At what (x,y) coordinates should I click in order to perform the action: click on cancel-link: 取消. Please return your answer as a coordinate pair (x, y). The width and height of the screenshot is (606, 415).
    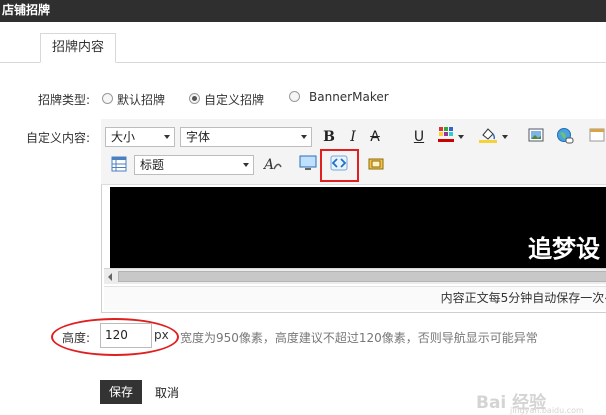
    Looking at the image, I should click on (167, 392).